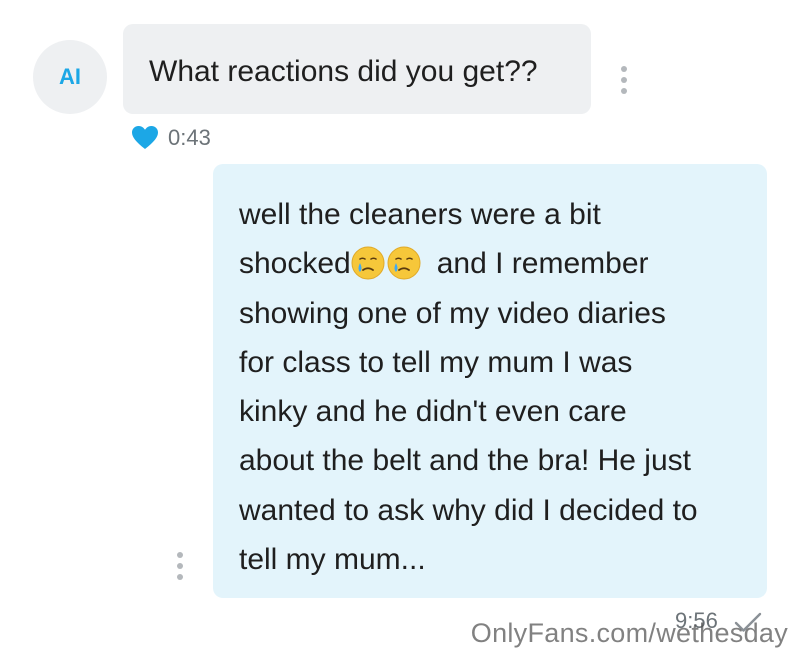  Describe the element at coordinates (189, 137) in the screenshot. I see `incoming-message-time: 0:43` at that location.